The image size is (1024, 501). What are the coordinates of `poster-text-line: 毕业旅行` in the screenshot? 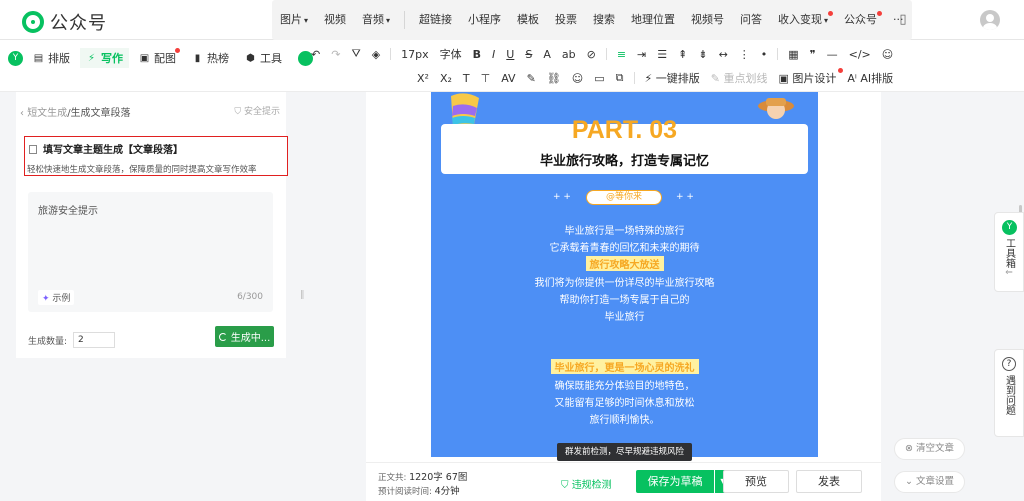 It's located at (624, 317).